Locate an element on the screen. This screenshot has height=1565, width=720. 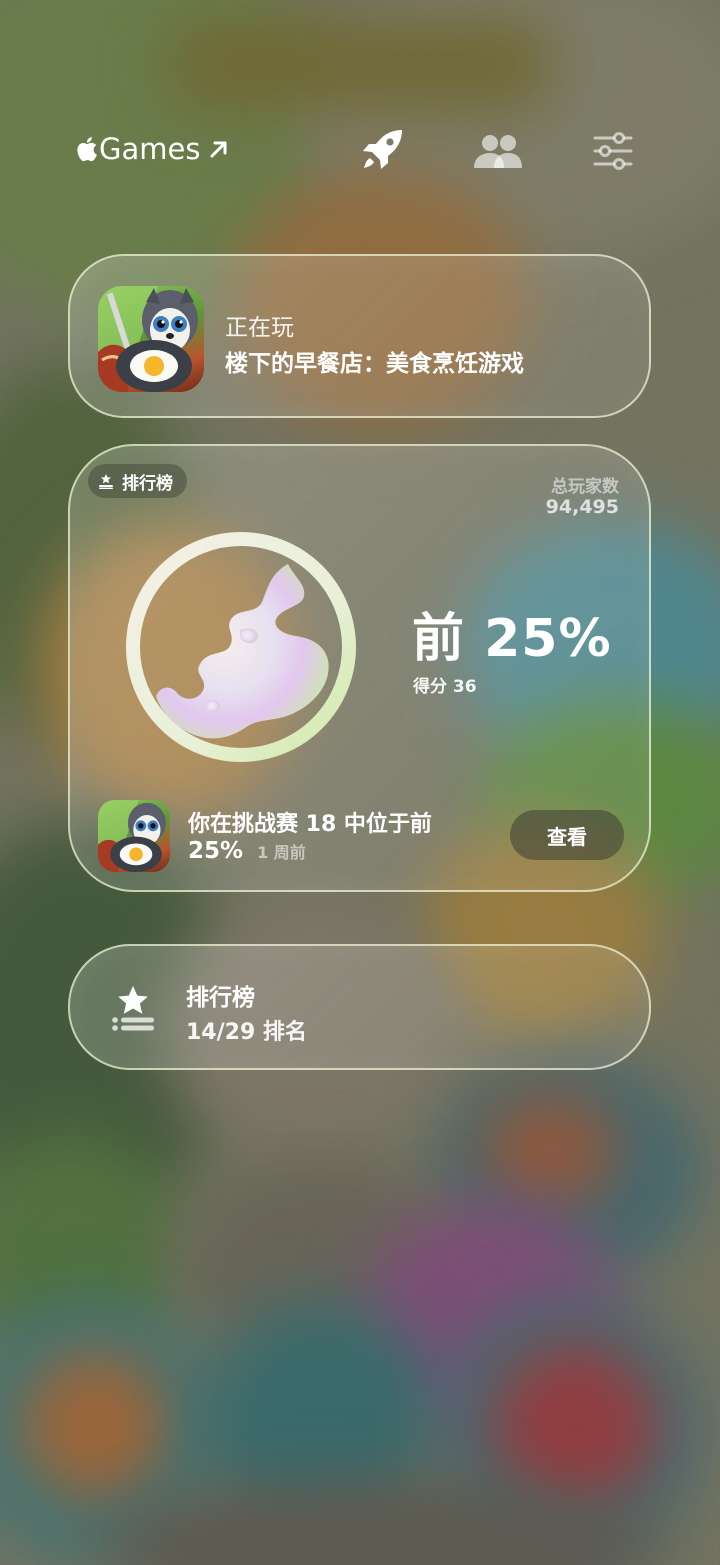
total-players-label: 总玩家数 is located at coordinates (585, 487).